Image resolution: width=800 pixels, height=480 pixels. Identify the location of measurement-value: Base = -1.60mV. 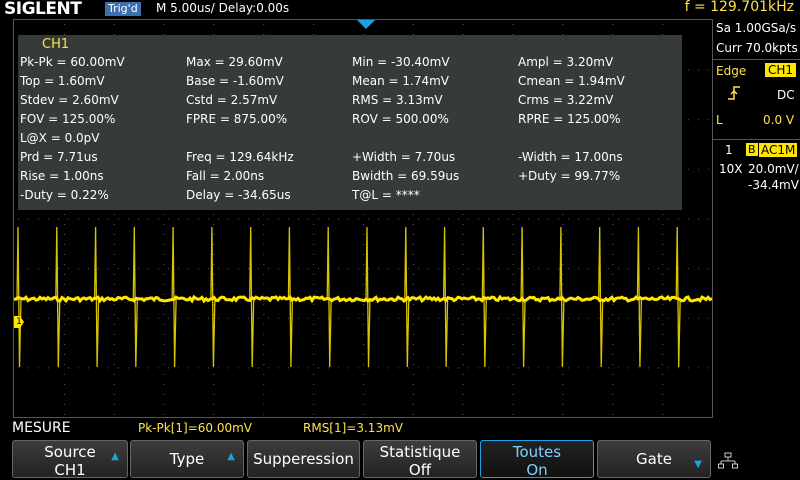
(235, 81).